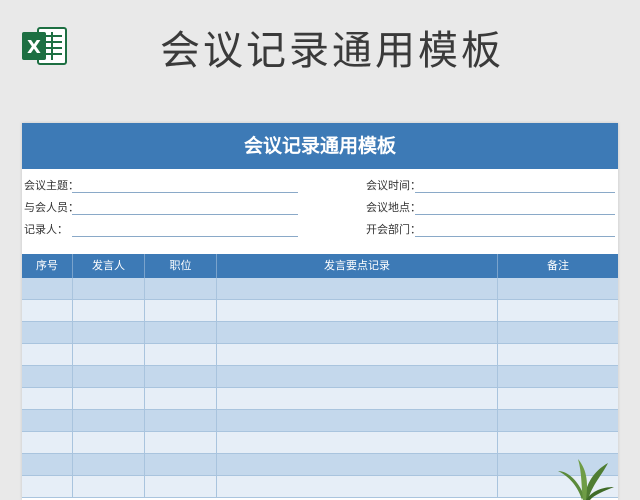 The height and width of the screenshot is (500, 640). What do you see at coordinates (44, 46) in the screenshot?
I see `excel-icon: X` at bounding box center [44, 46].